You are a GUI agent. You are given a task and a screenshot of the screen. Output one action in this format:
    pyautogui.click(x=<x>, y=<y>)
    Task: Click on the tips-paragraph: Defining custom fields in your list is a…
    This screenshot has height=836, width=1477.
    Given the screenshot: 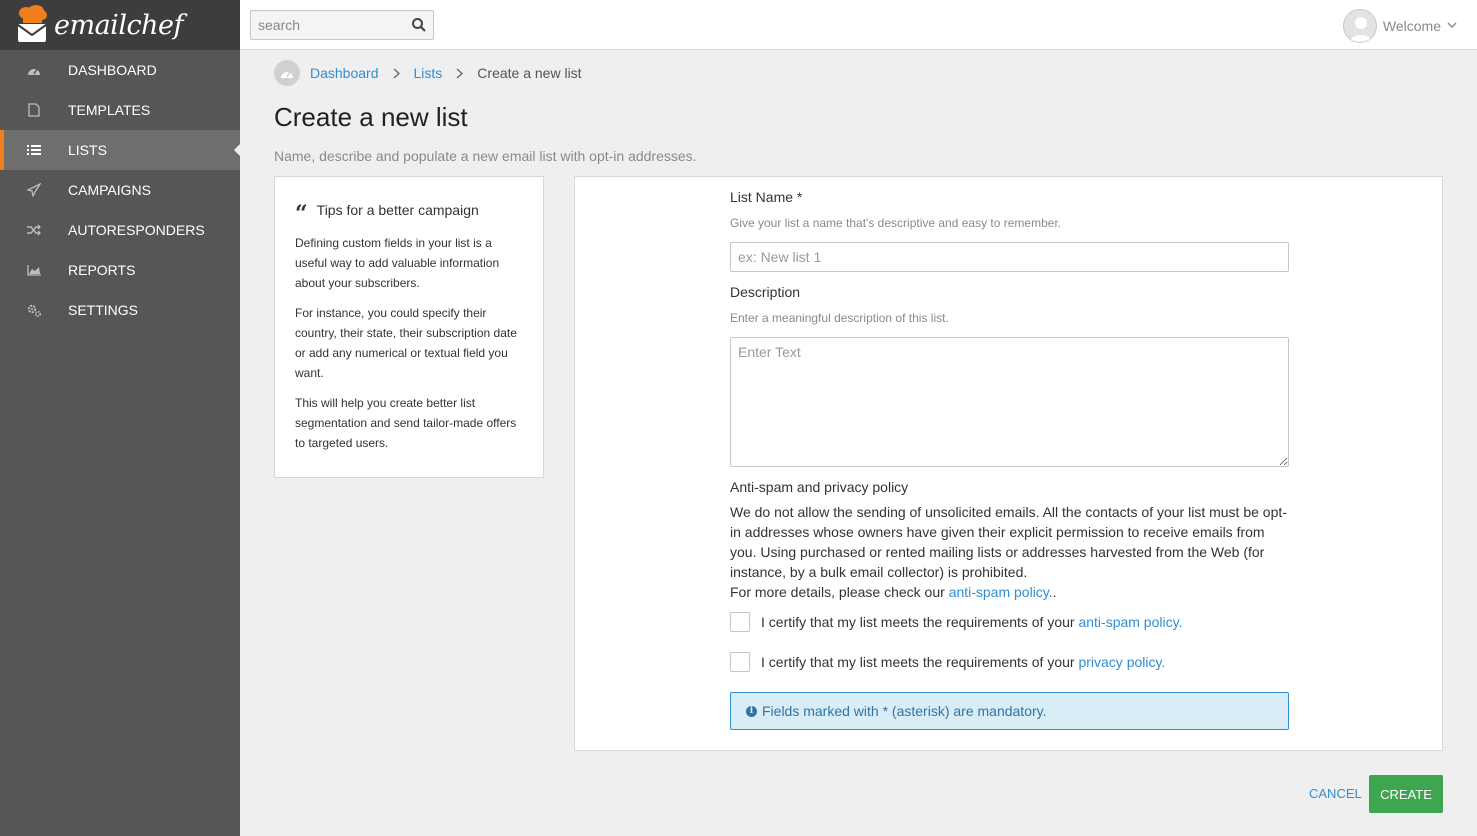 What is the action you would take?
    pyautogui.click(x=397, y=263)
    